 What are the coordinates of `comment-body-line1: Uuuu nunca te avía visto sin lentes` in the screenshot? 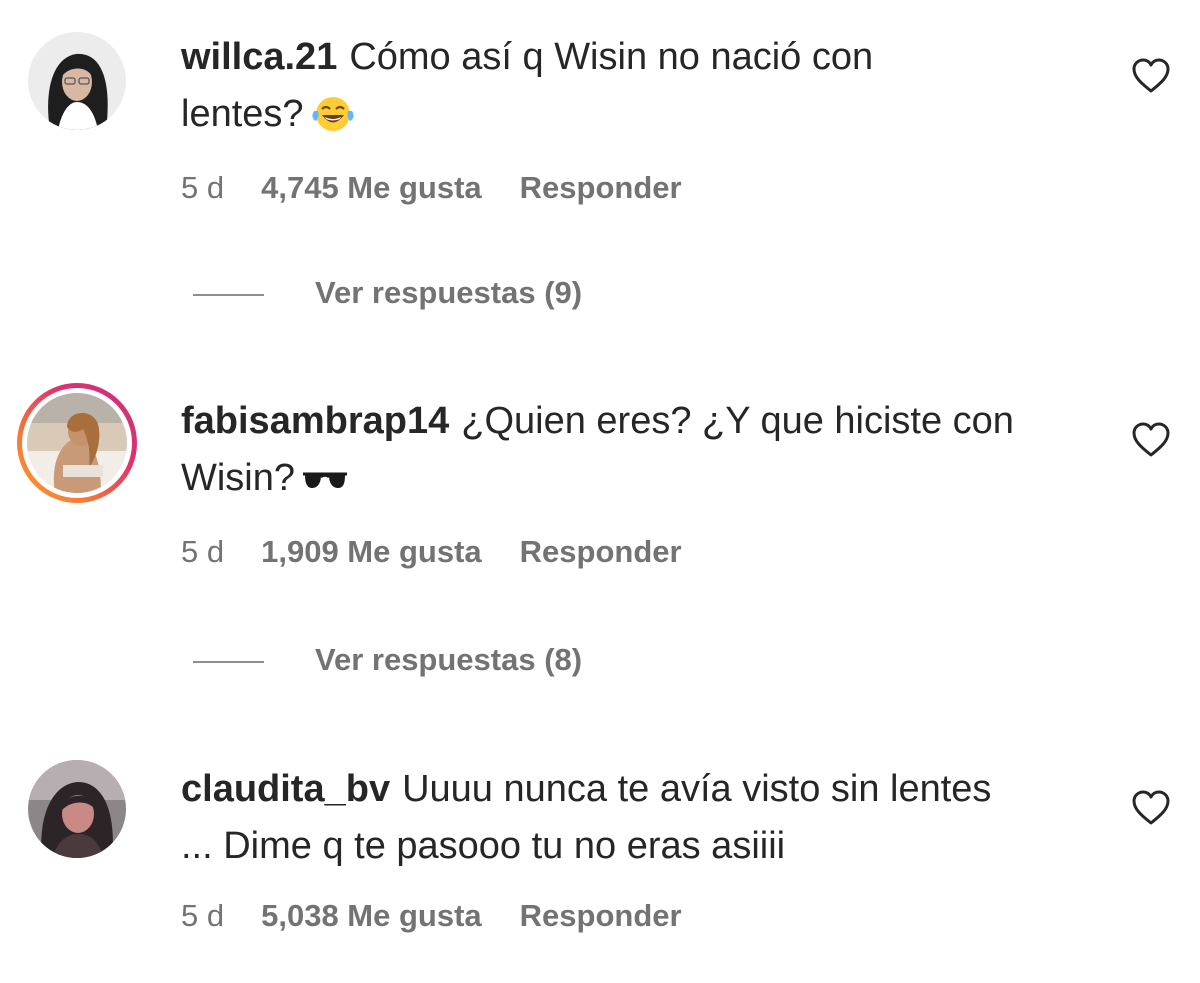 It's located at (697, 789).